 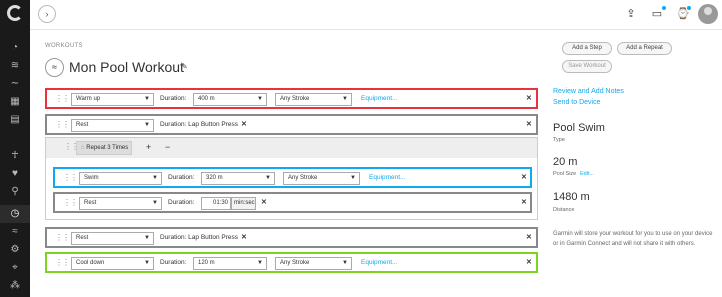 What do you see at coordinates (15, 148) in the screenshot?
I see `sidebar: ◔ ≋ ∼ ▦ ▤ ☥ ♥ ⚲ ◷ ≈ ⚙ ⌖ ⁂` at bounding box center [15, 148].